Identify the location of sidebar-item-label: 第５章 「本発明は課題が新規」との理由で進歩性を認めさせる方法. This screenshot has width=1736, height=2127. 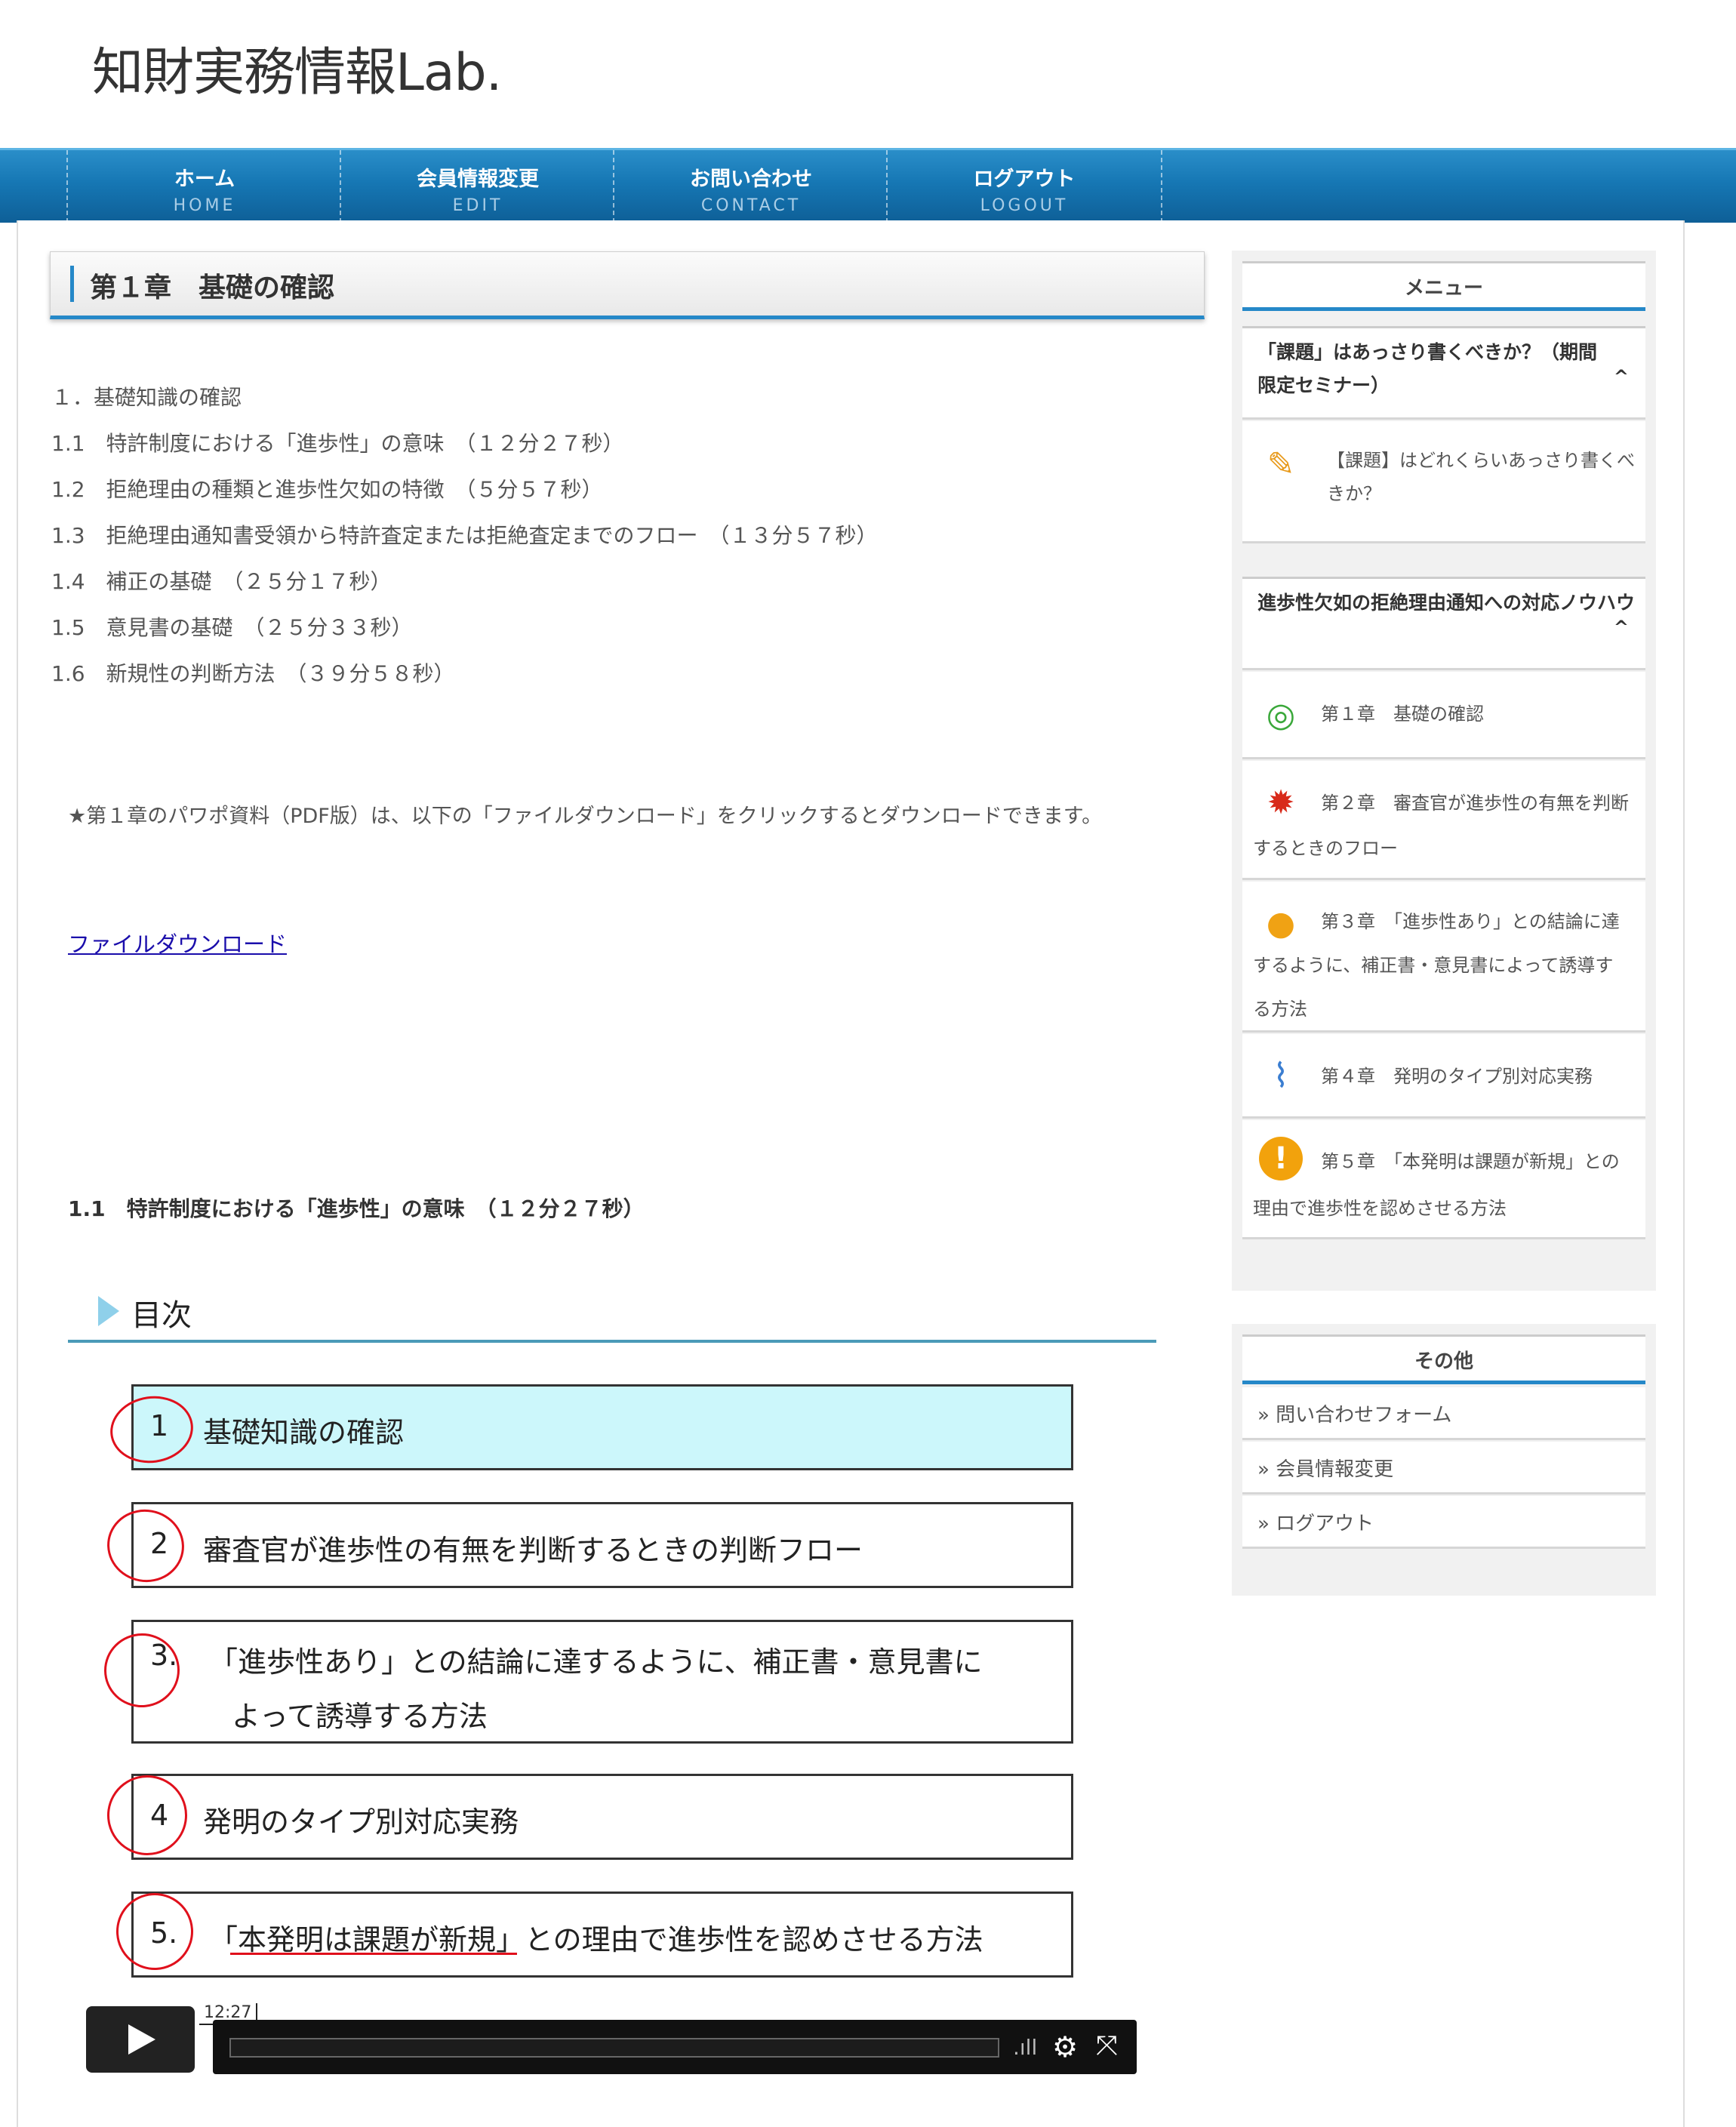
(1437, 1185).